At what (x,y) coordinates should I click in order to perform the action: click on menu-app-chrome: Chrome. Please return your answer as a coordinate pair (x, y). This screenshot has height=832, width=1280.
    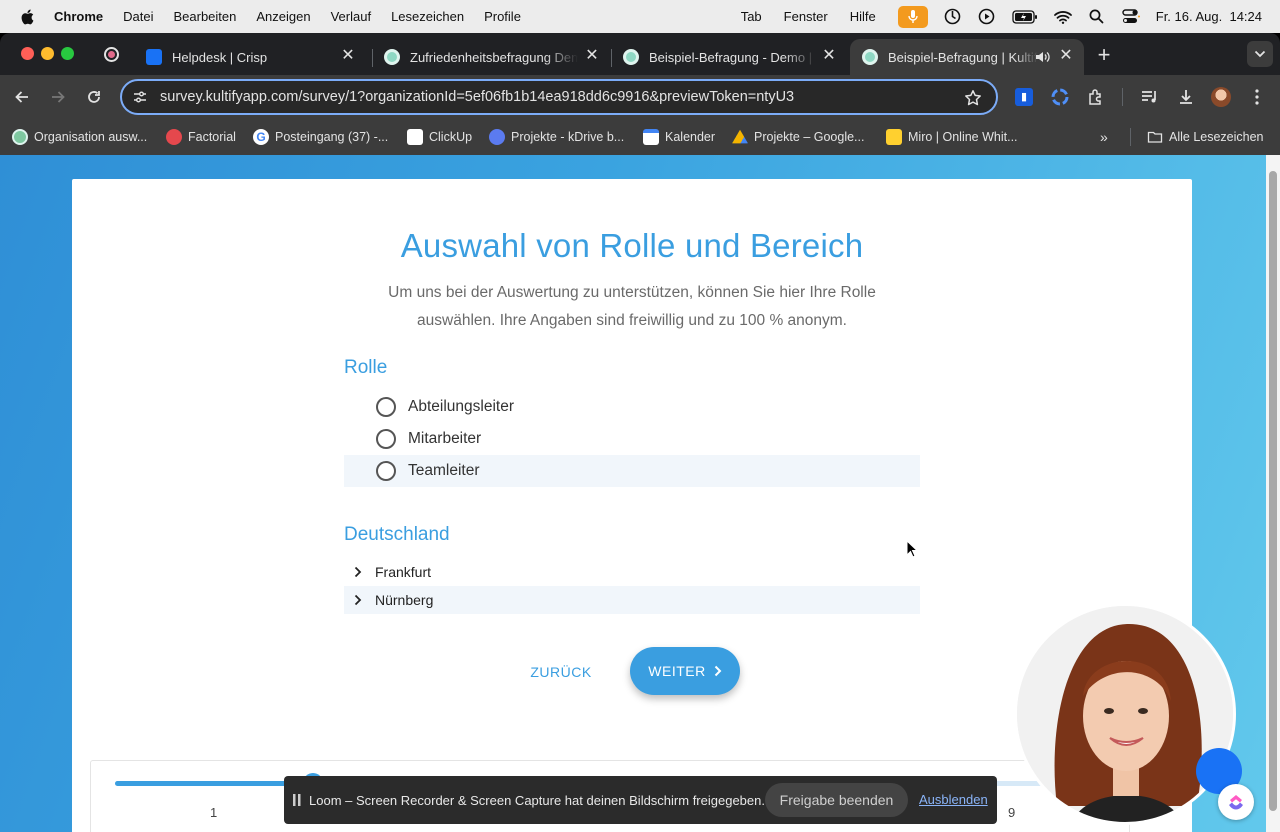
    Looking at the image, I should click on (78, 16).